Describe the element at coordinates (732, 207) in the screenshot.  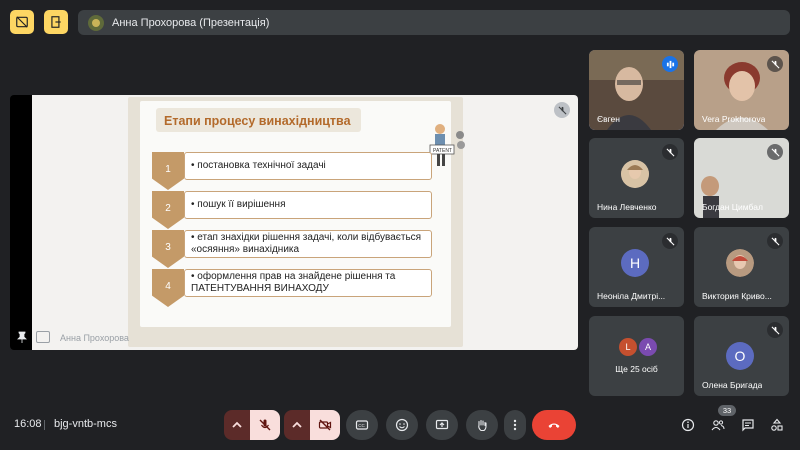
I see `participant-name: Богдан Цимбал` at that location.